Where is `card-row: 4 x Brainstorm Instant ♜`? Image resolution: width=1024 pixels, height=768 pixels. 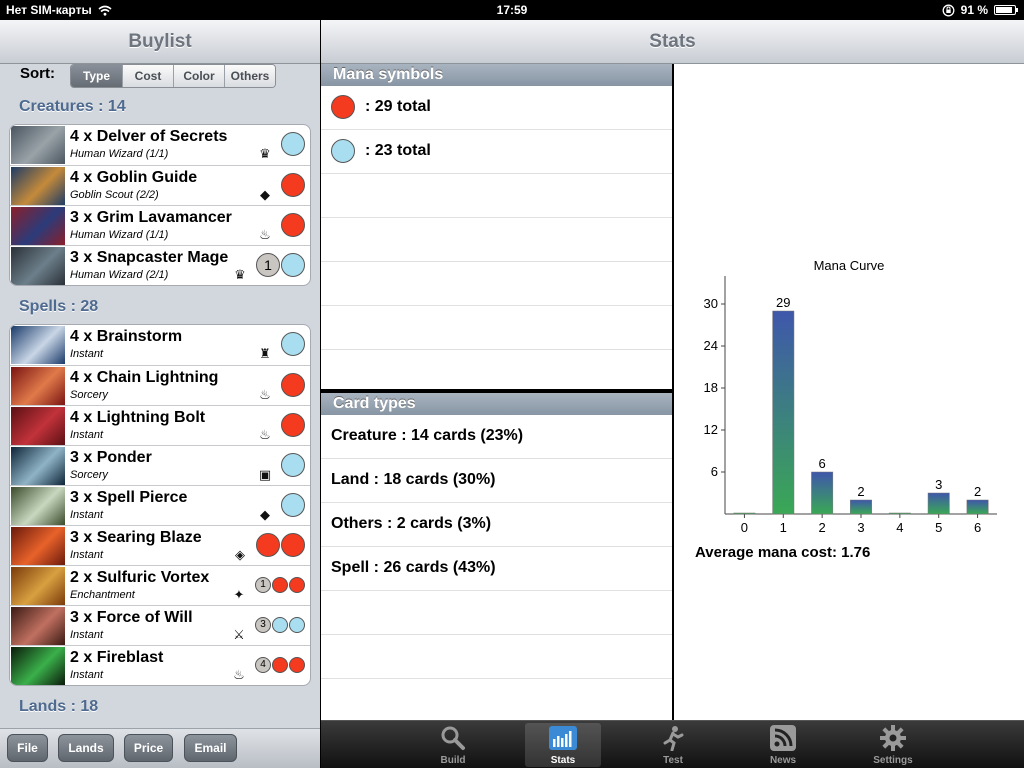 card-row: 4 x Brainstorm Instant ♜ is located at coordinates (160, 345).